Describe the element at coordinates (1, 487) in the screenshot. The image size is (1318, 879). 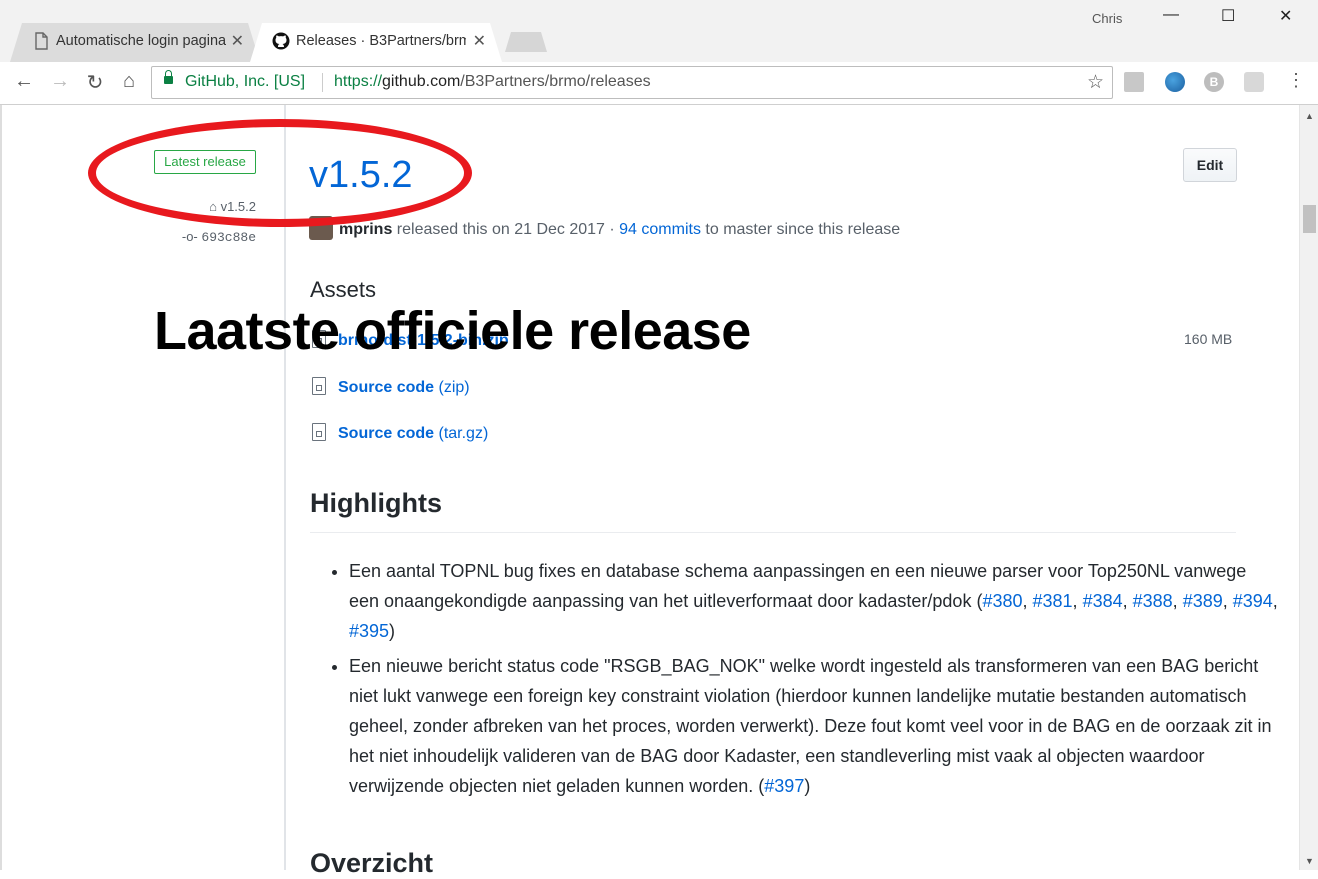
I see `page-edge` at that location.